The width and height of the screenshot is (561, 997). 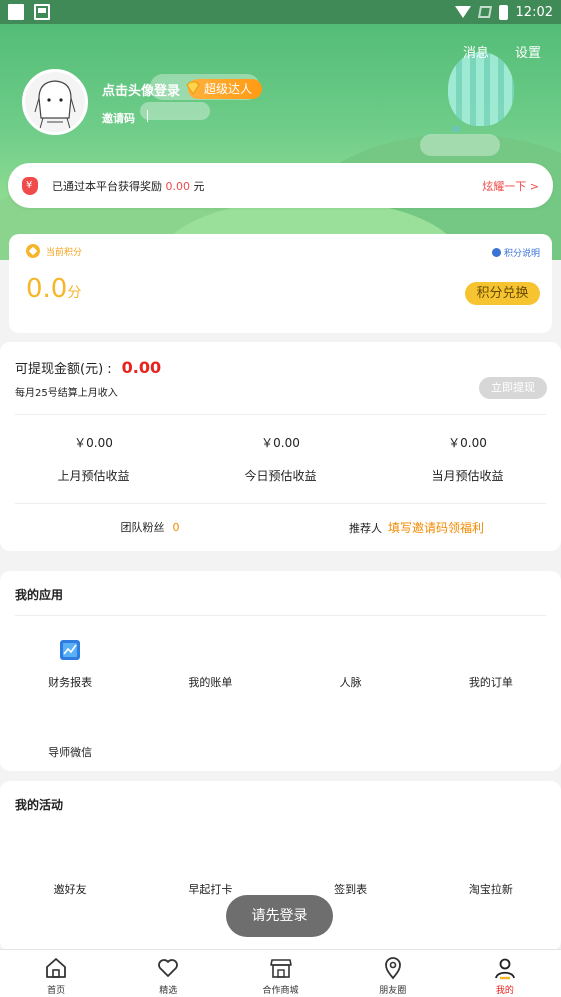 I want to click on referrer-label: 推荐人, so click(x=365, y=528).